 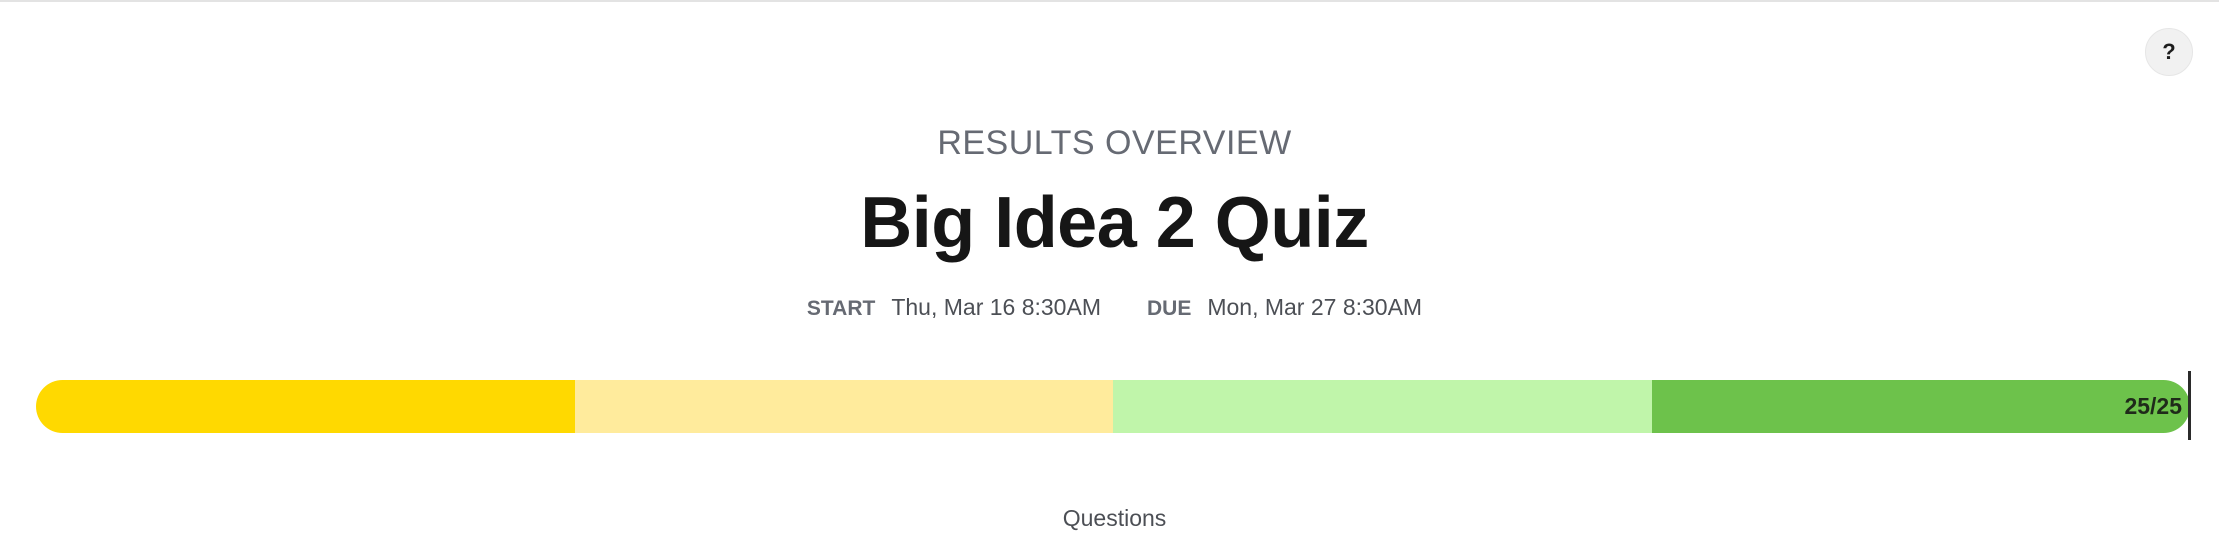 I want to click on start-label: START, so click(x=841, y=308).